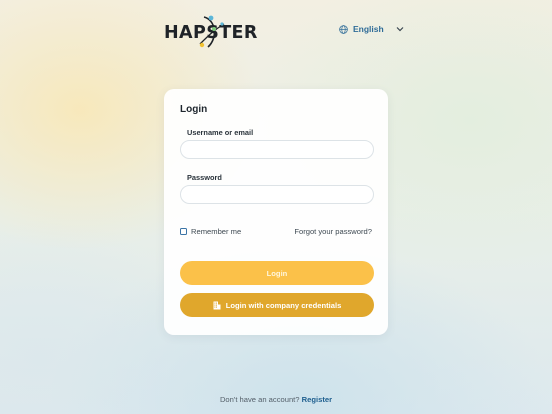 This screenshot has height=414, width=552. What do you see at coordinates (217, 305) in the screenshot?
I see `building-icon` at bounding box center [217, 305].